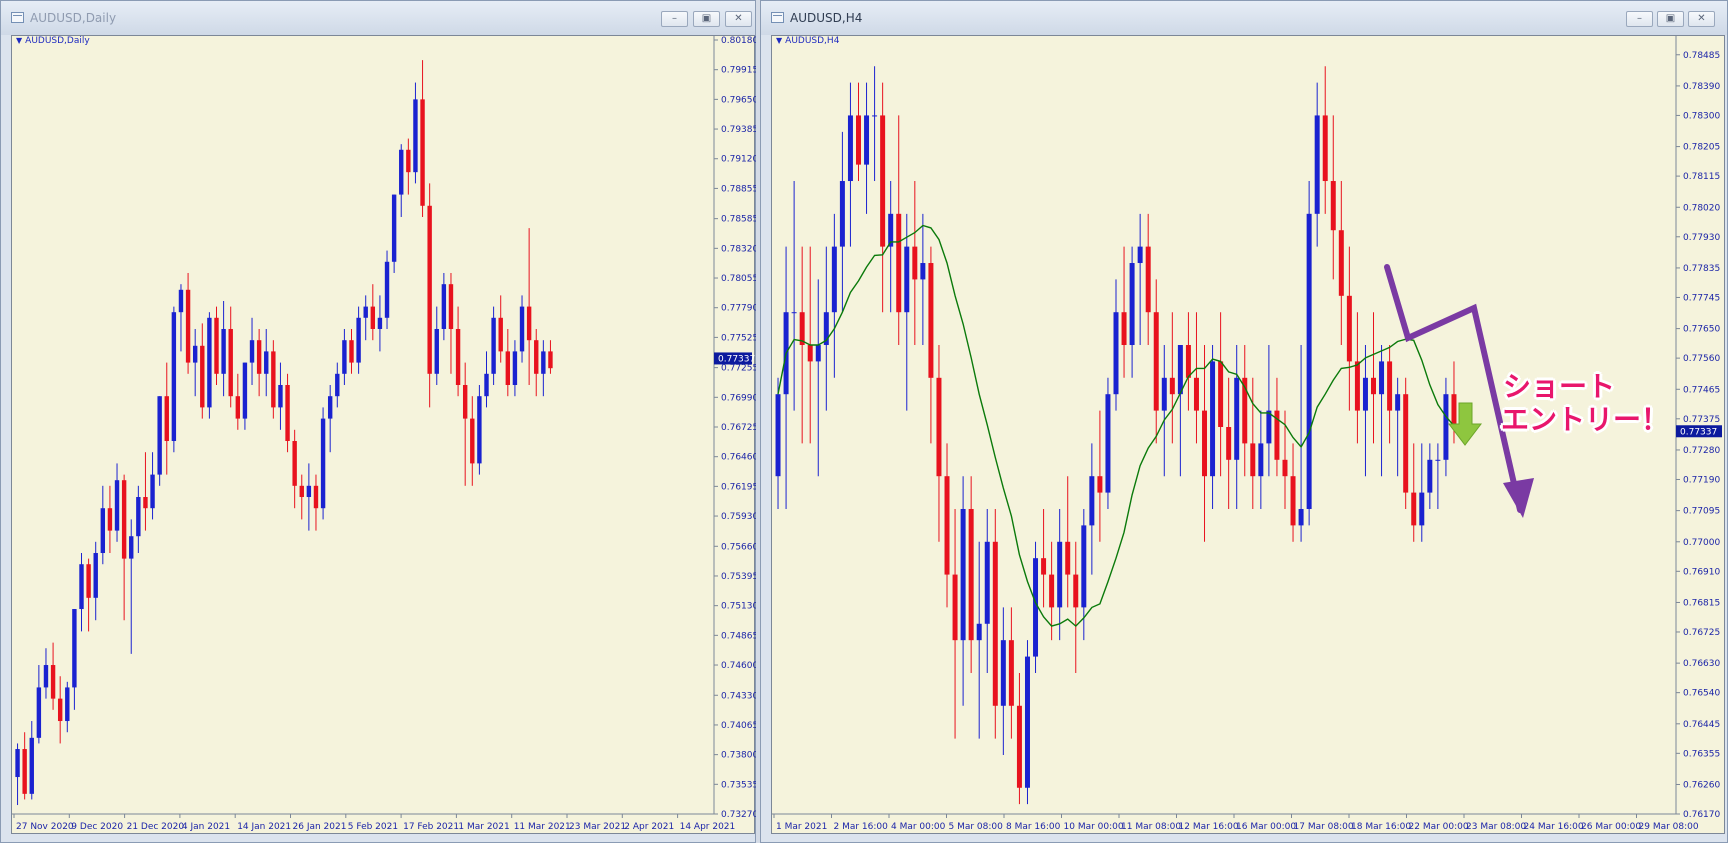  I want to click on time-tick-label: 12 Mar 16:00, so click(1209, 827).